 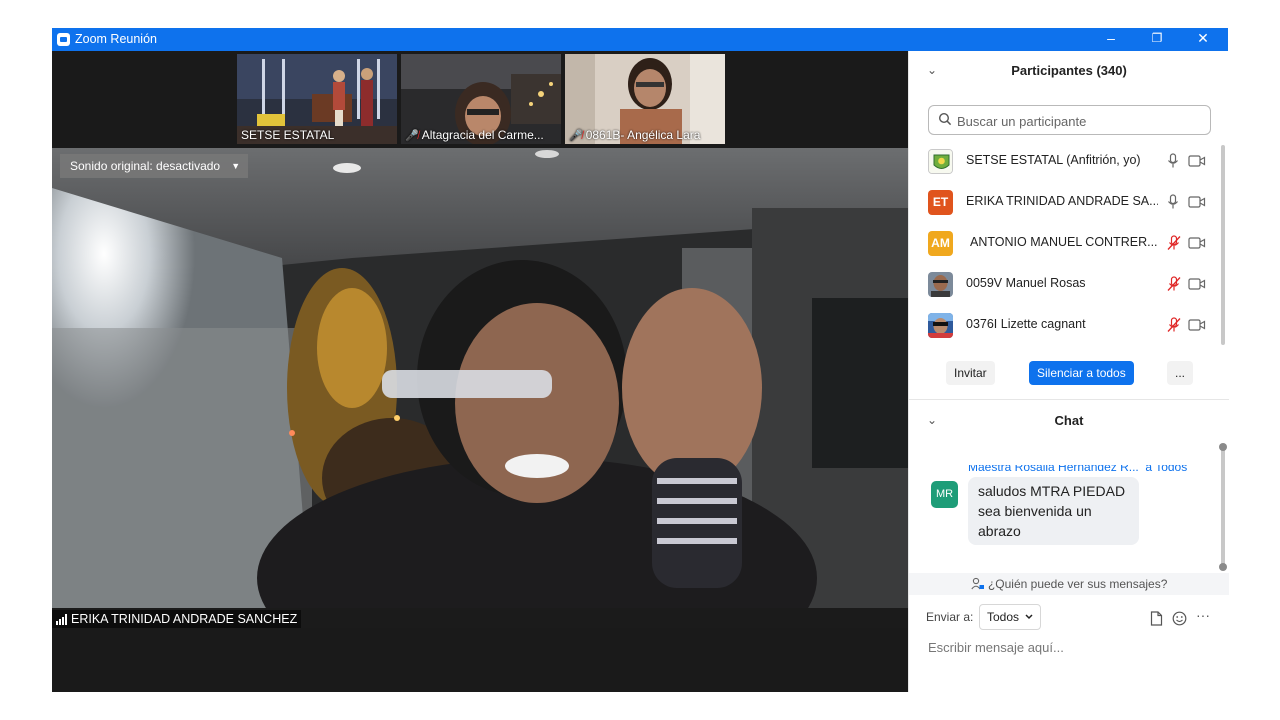 I want to click on thumbnail-name-wrap: 🎤̸ 0861B- Angélica Lara, so click(x=634, y=135).